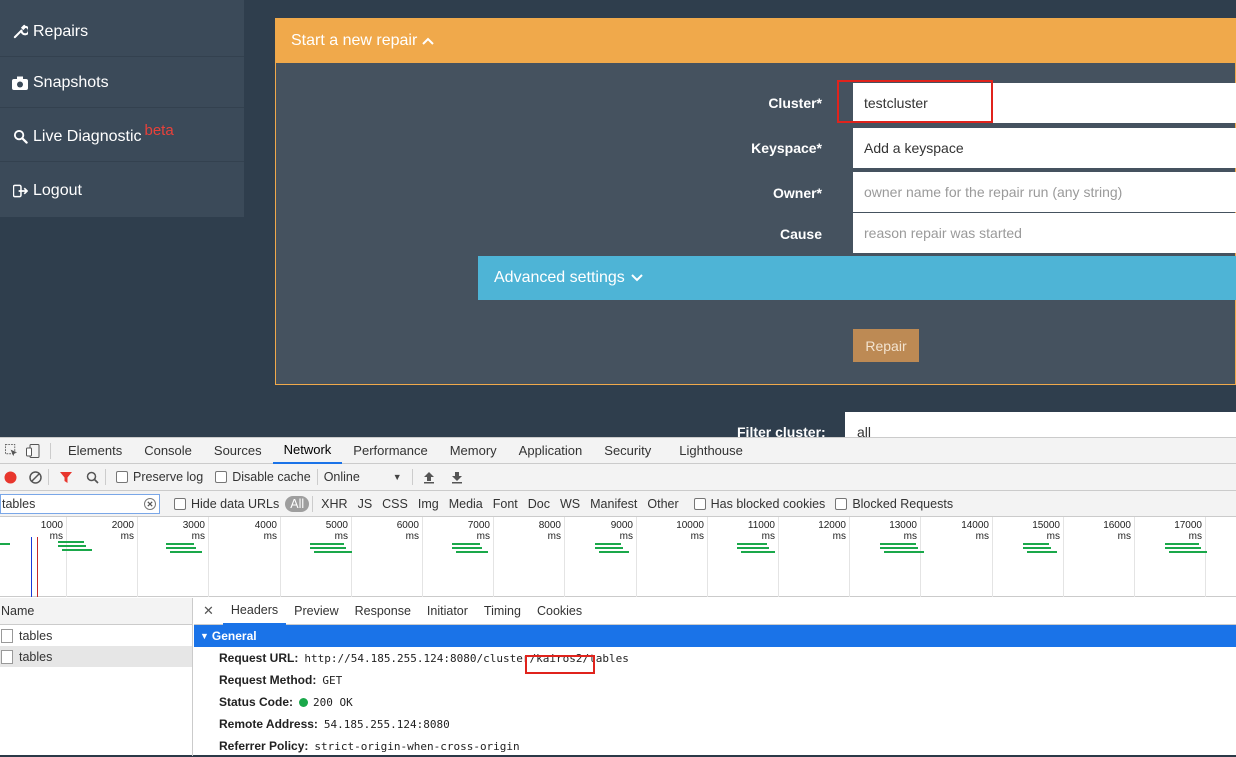 The image size is (1236, 757). What do you see at coordinates (428, 504) in the screenshot?
I see `type-filter-img: Img` at bounding box center [428, 504].